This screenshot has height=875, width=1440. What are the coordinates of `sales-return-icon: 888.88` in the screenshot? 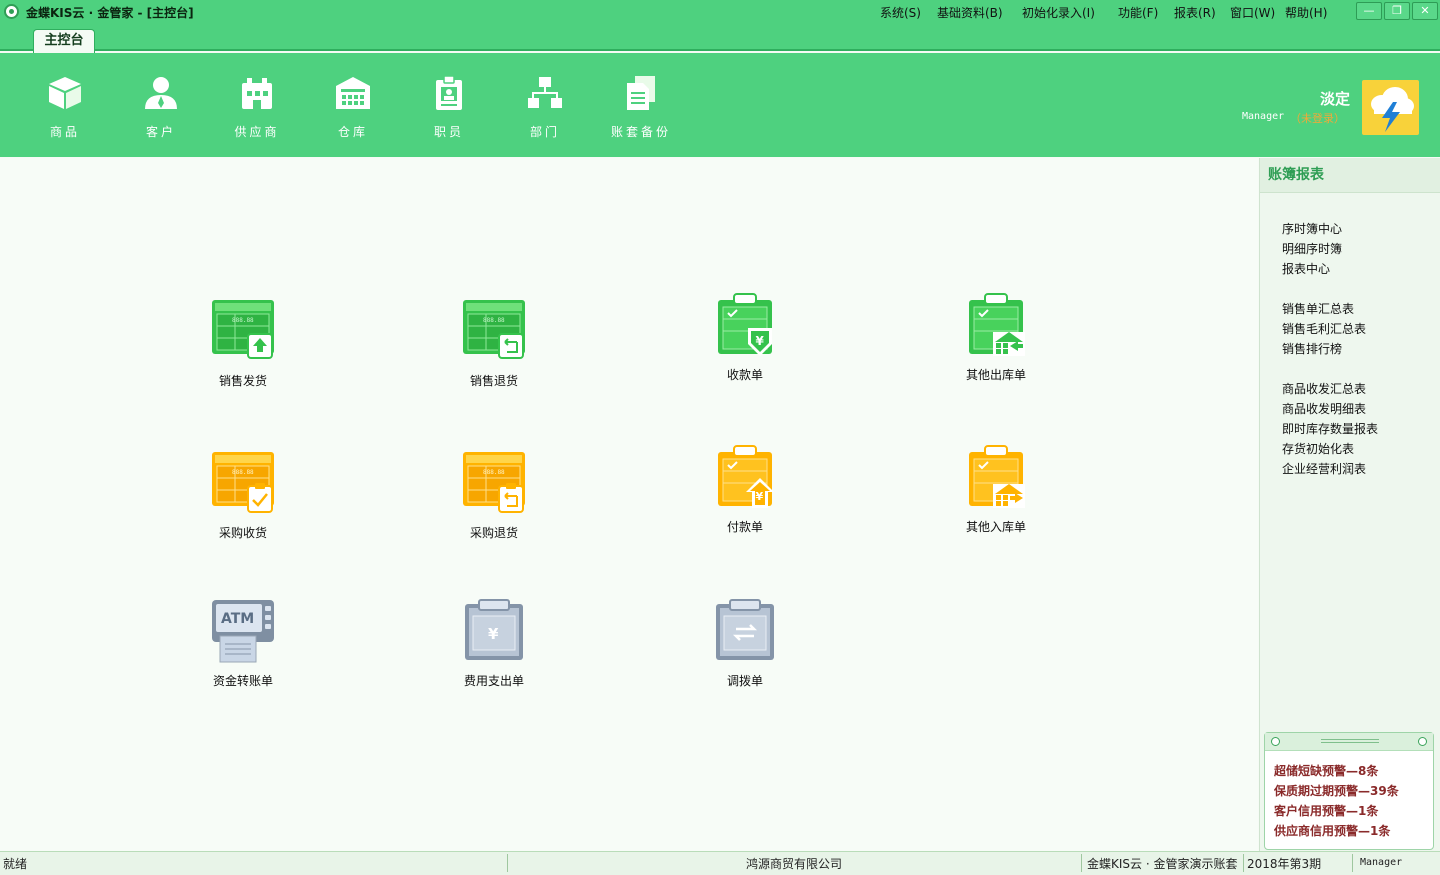 It's located at (494, 329).